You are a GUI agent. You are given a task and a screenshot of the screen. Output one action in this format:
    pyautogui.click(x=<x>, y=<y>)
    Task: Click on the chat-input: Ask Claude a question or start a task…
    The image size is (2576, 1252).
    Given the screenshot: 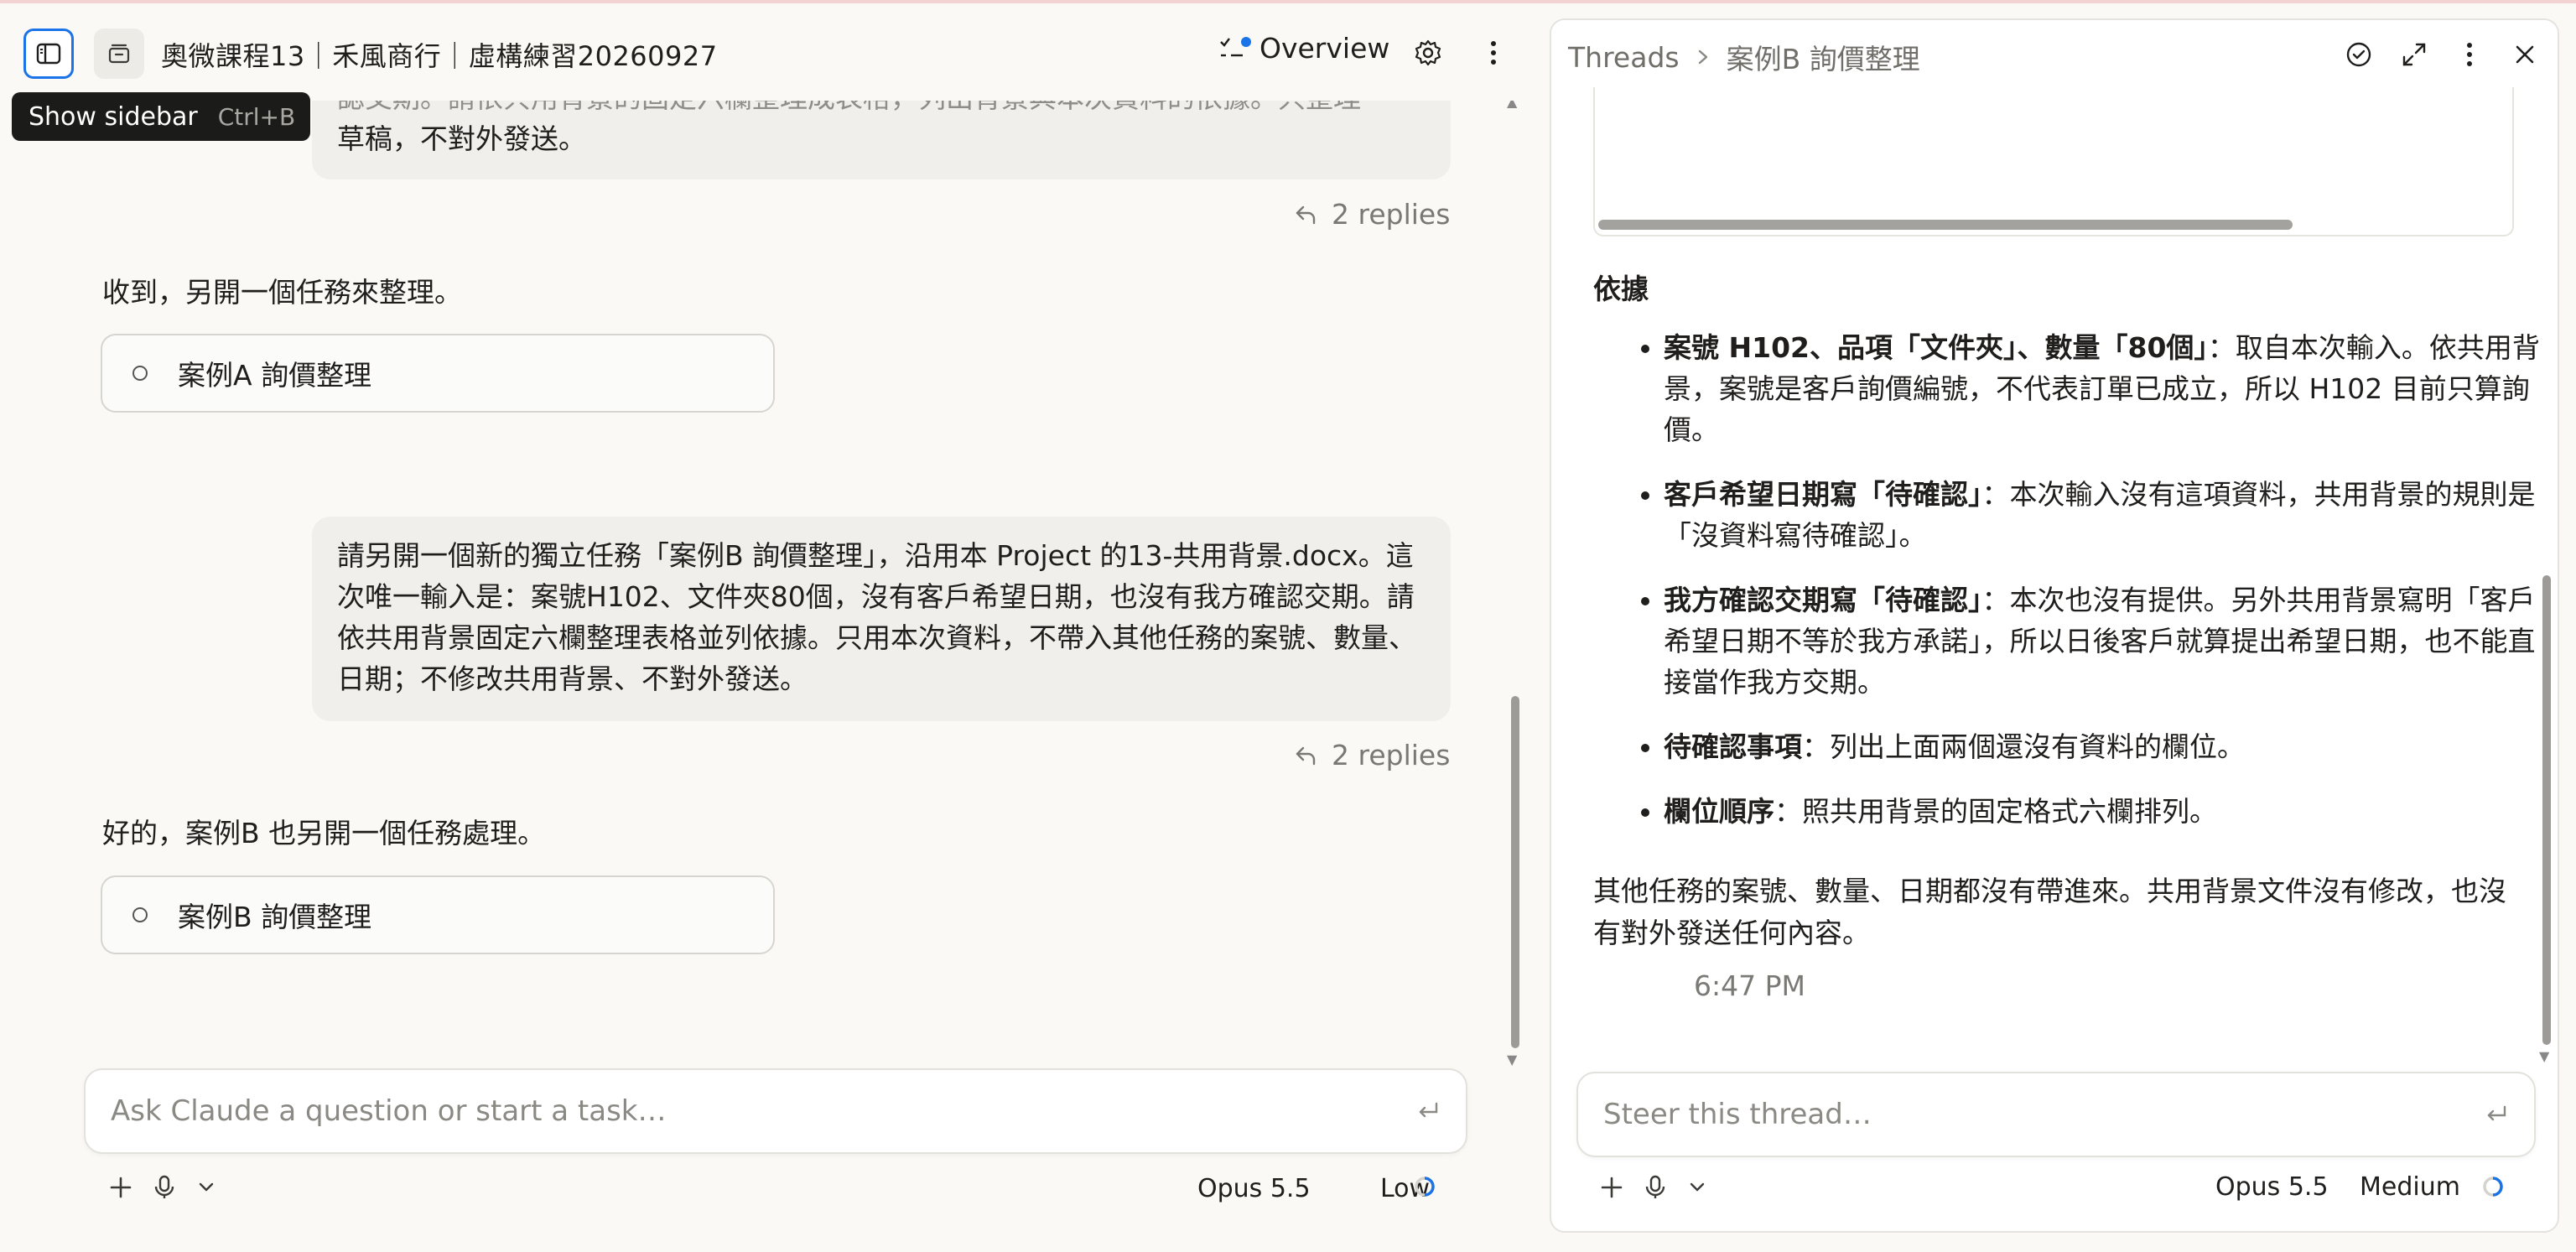 What is the action you would take?
    pyautogui.click(x=775, y=1111)
    